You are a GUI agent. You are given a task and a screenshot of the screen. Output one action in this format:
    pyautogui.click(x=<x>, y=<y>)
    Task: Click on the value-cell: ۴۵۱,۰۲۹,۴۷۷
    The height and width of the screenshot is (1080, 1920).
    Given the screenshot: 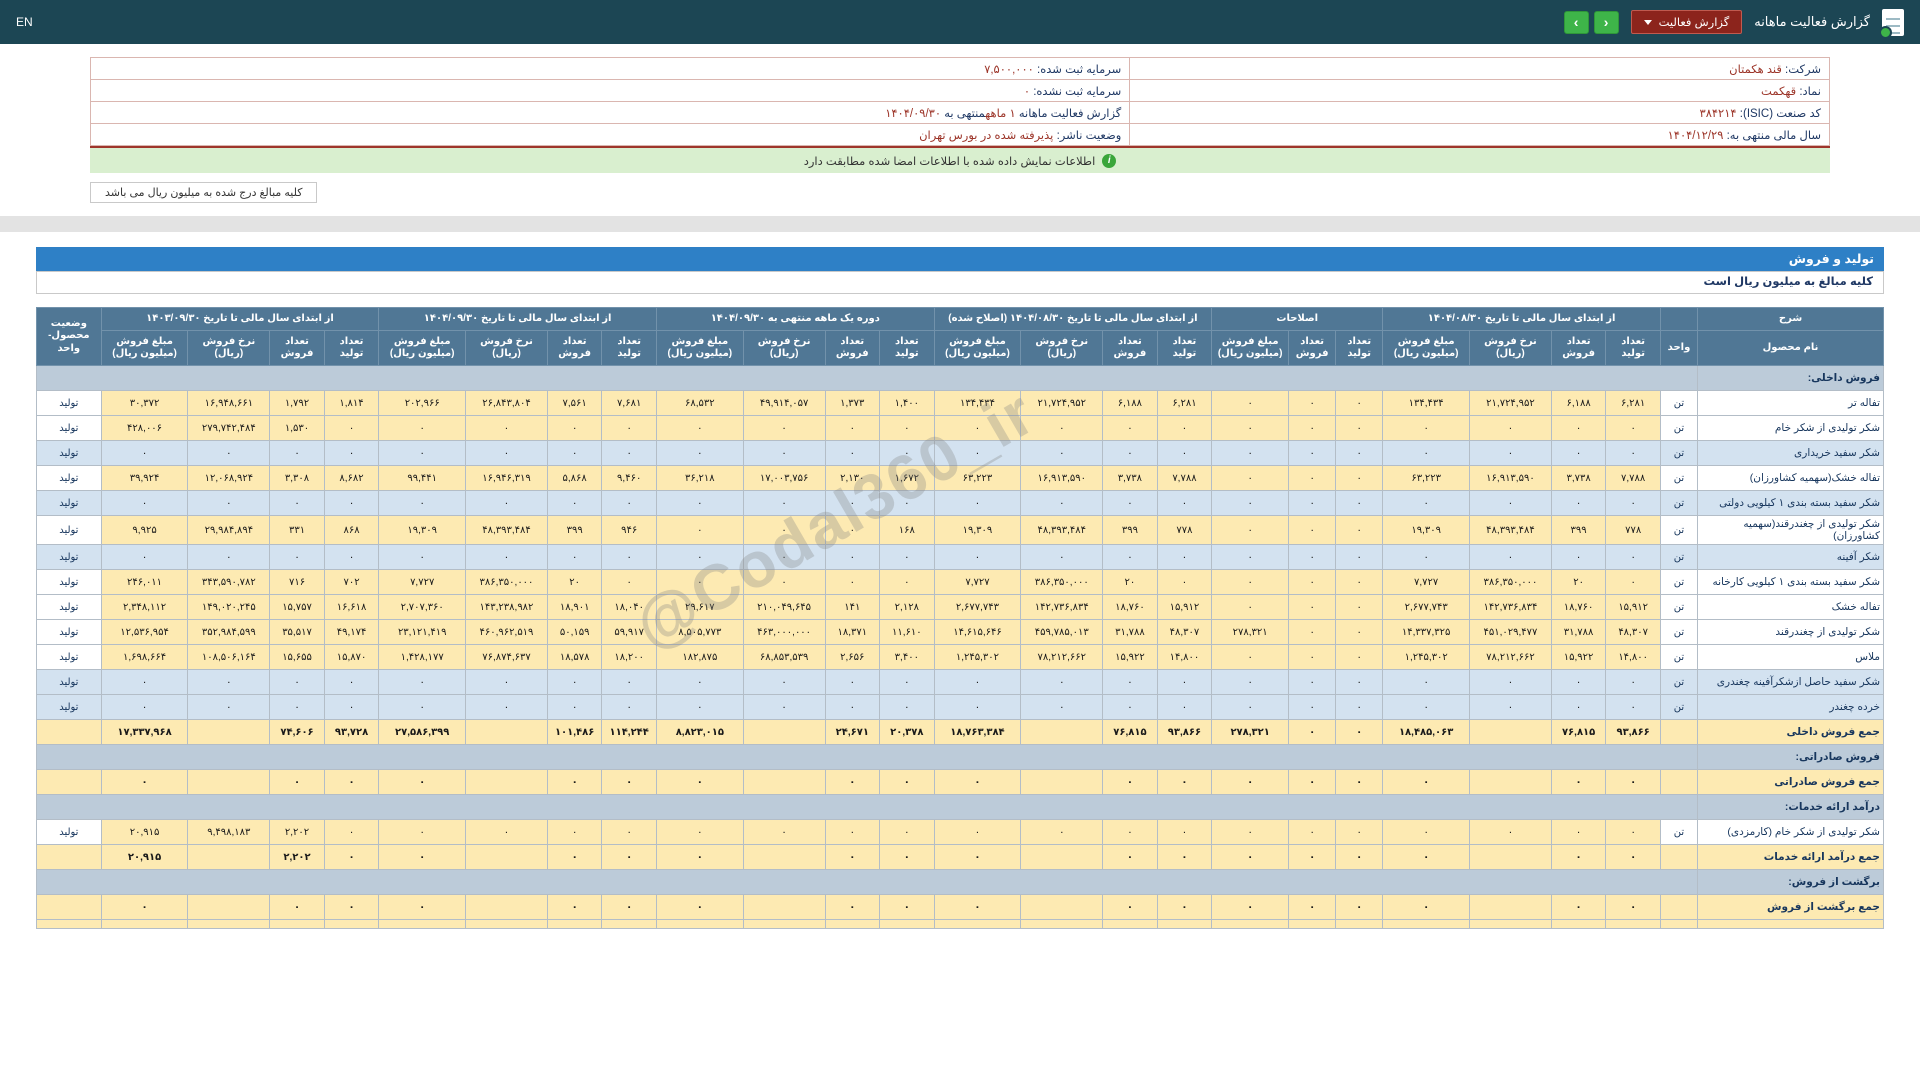 What is the action you would take?
    pyautogui.click(x=1510, y=632)
    